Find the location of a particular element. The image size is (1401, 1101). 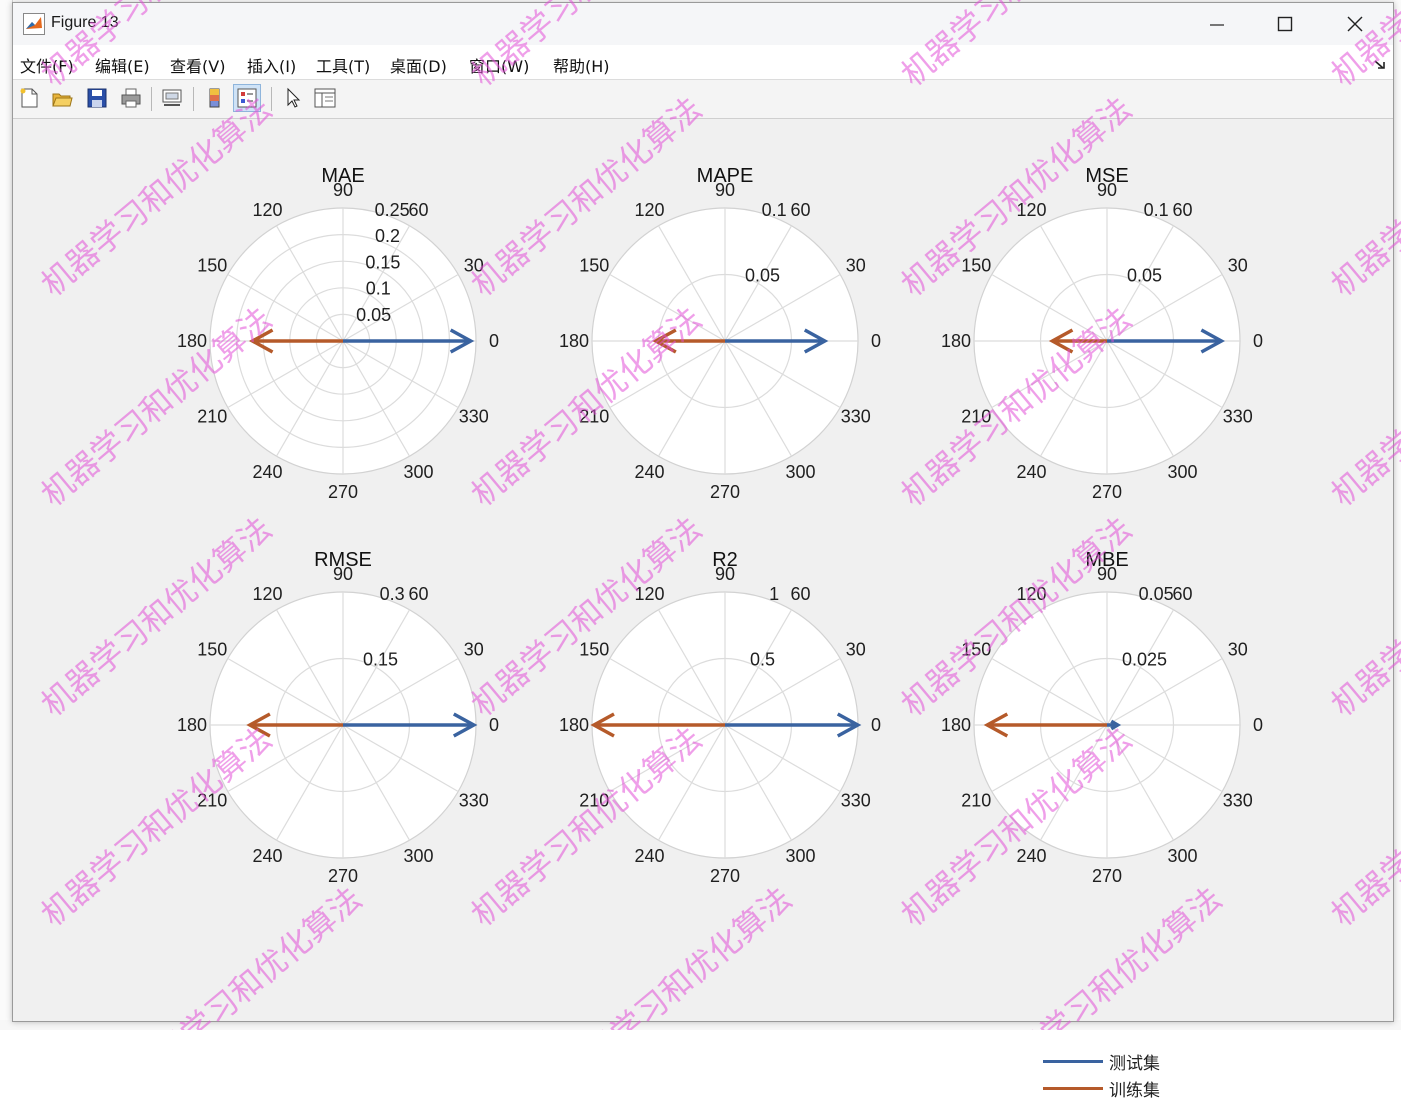

edit-plot-pointer-icon is located at coordinates (294, 97).